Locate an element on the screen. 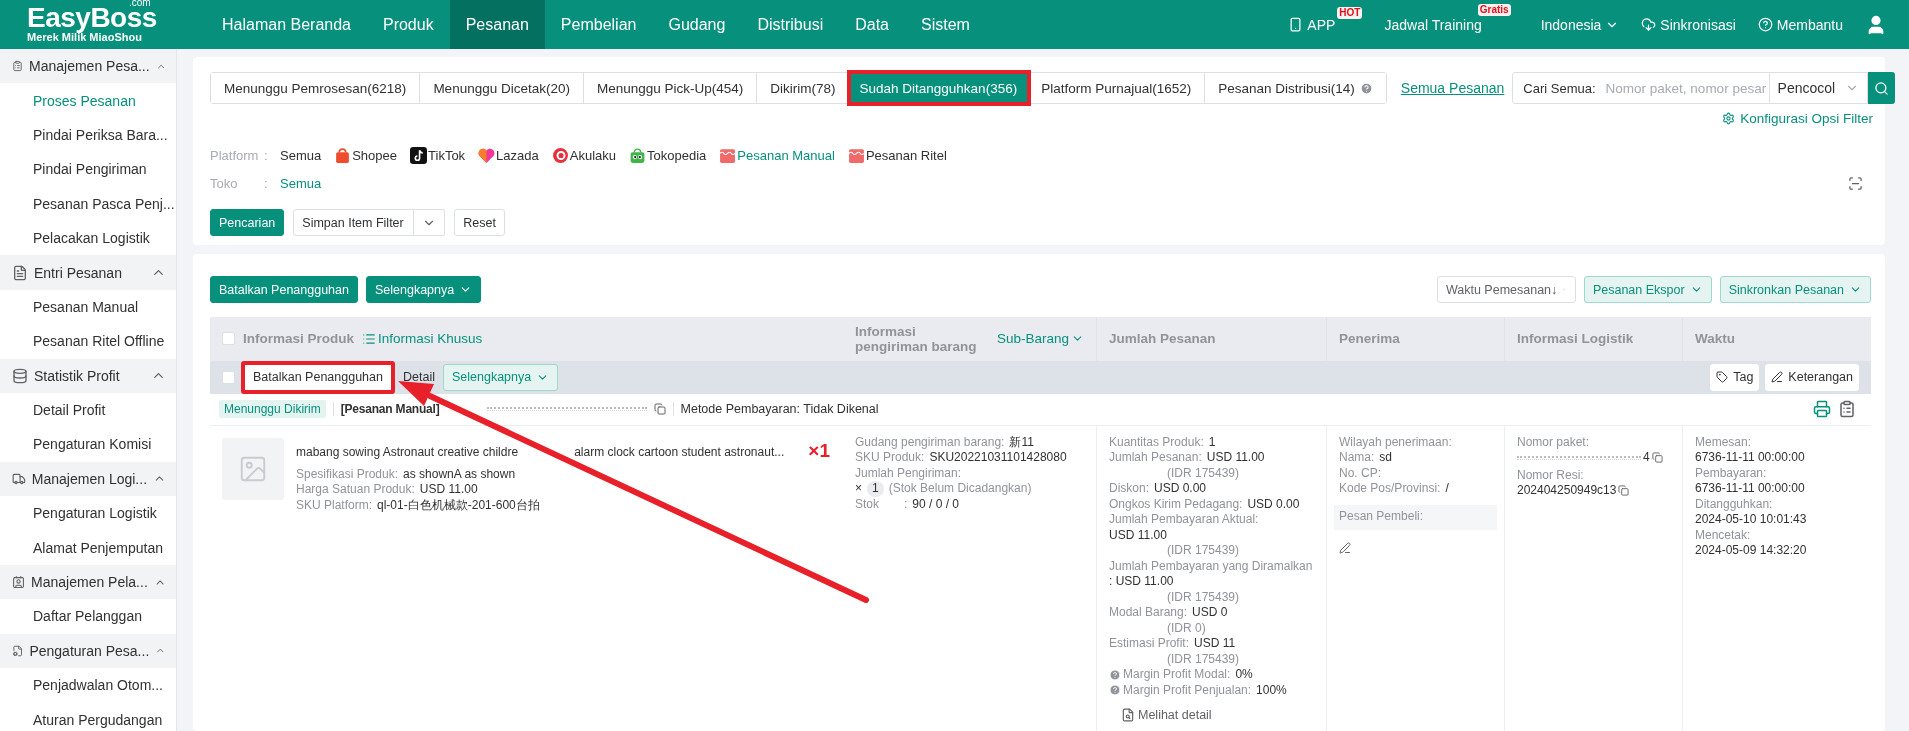 The image size is (1909, 731). amount-label: Kuantitas Produk: is located at coordinates (1156, 442).